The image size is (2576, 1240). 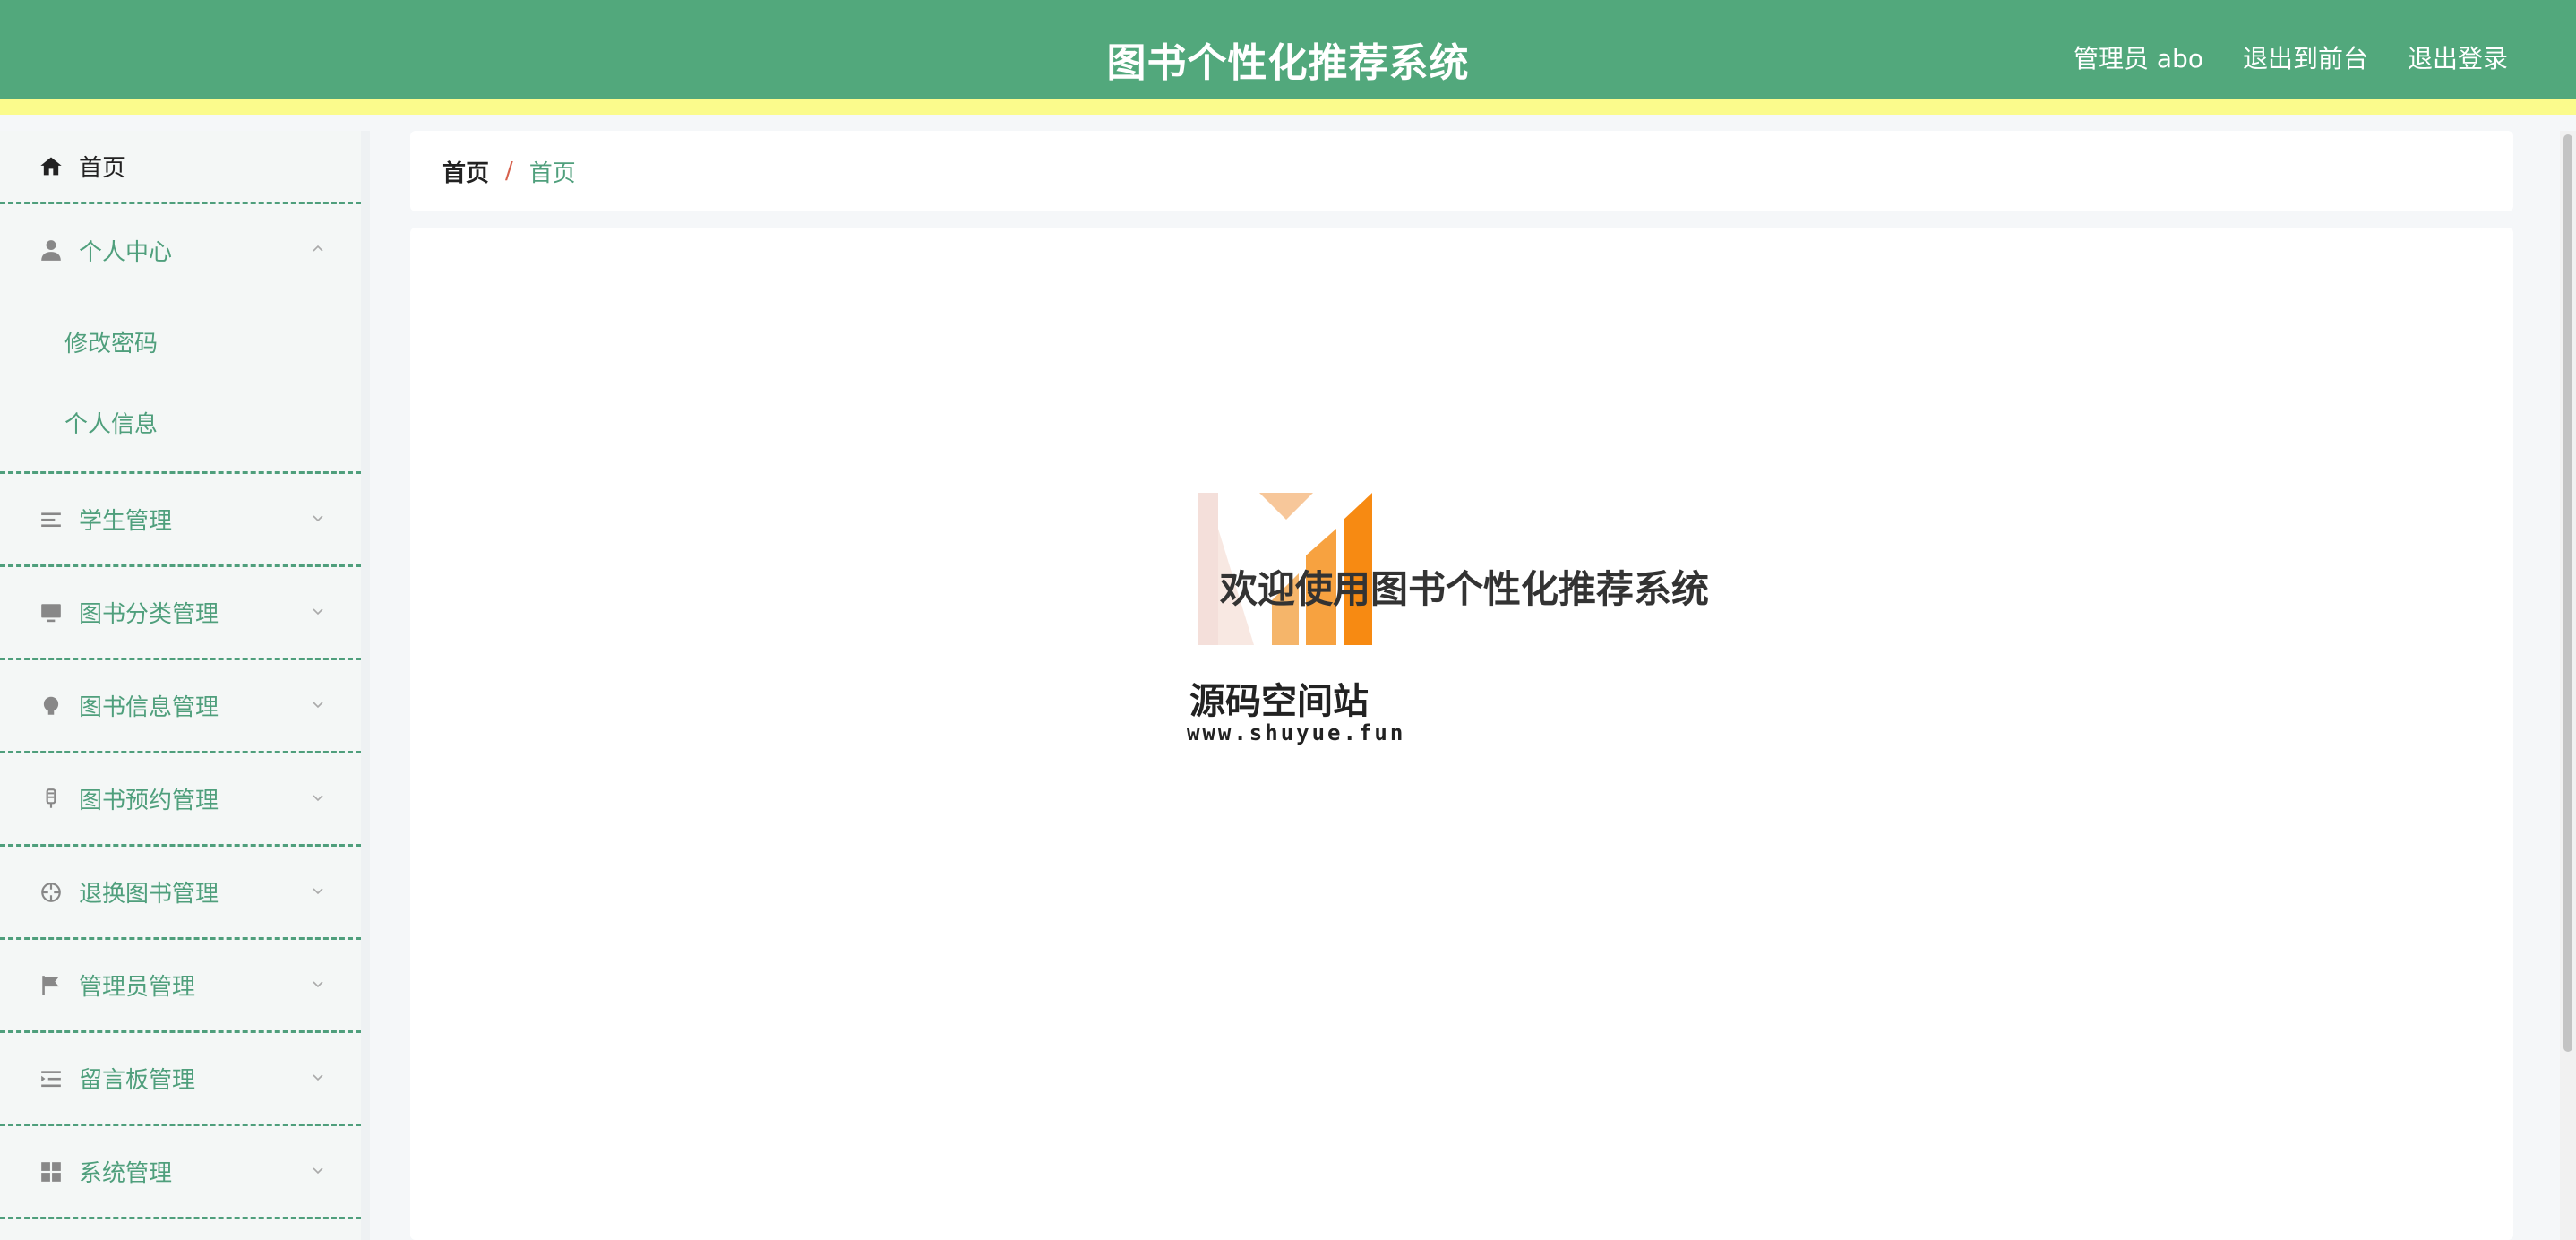 What do you see at coordinates (51, 893) in the screenshot?
I see `target-icon` at bounding box center [51, 893].